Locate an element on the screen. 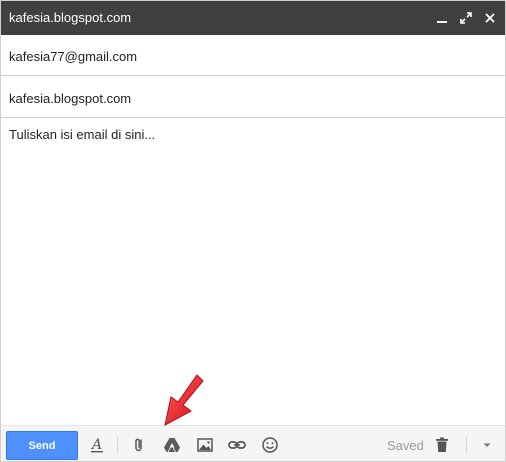 Image resolution: width=506 pixels, height=462 pixels. window-controls is located at coordinates (466, 18).